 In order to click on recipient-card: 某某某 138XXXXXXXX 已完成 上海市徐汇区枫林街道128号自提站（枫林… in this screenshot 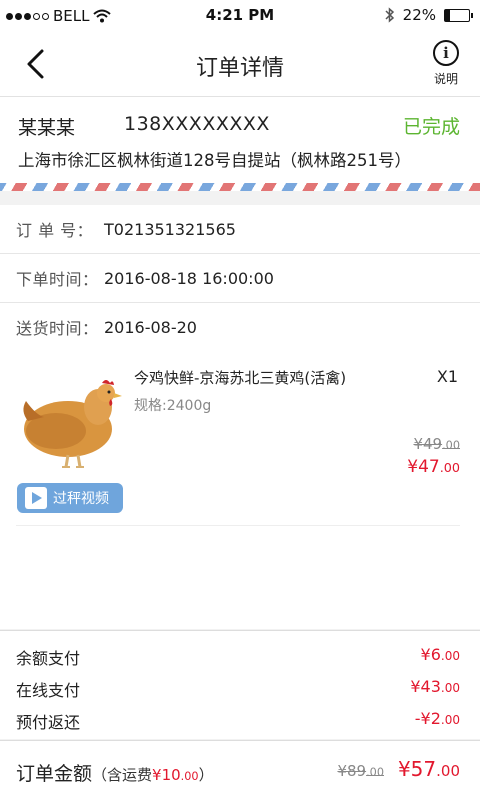, I will do `click(240, 140)`.